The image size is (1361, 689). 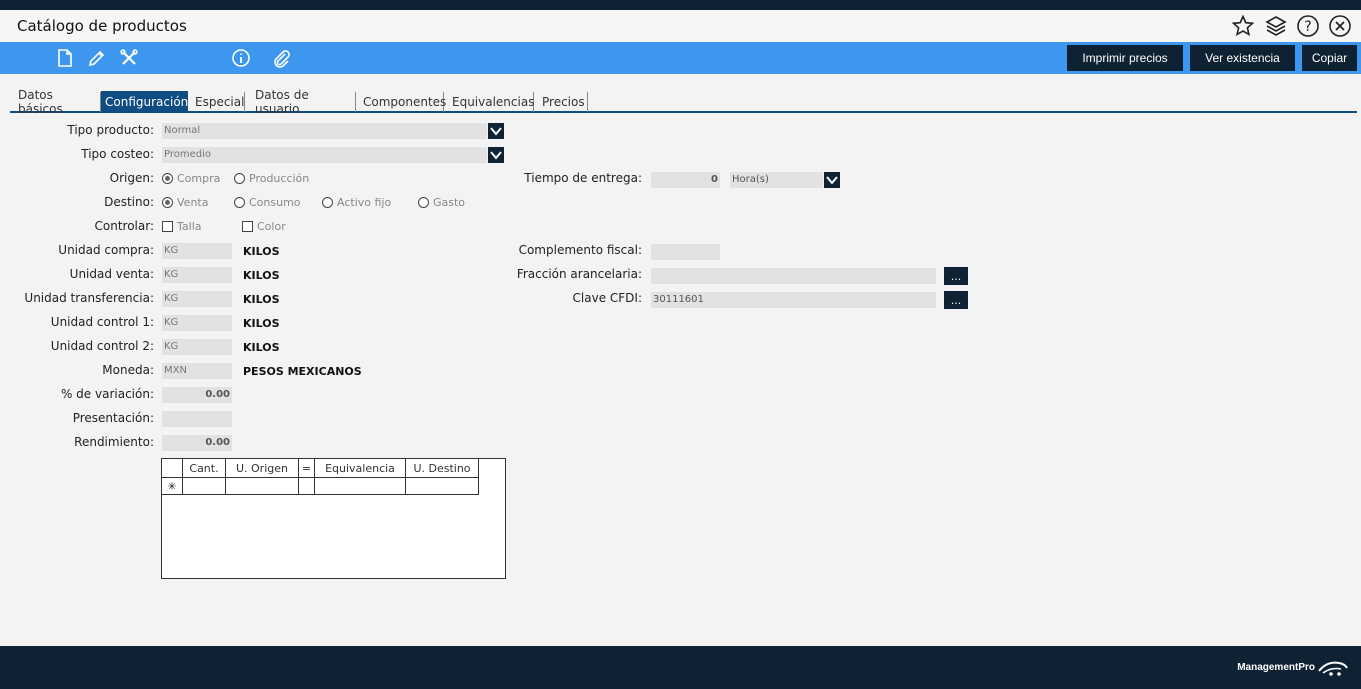 I want to click on grid-header-corner, so click(x=172, y=468).